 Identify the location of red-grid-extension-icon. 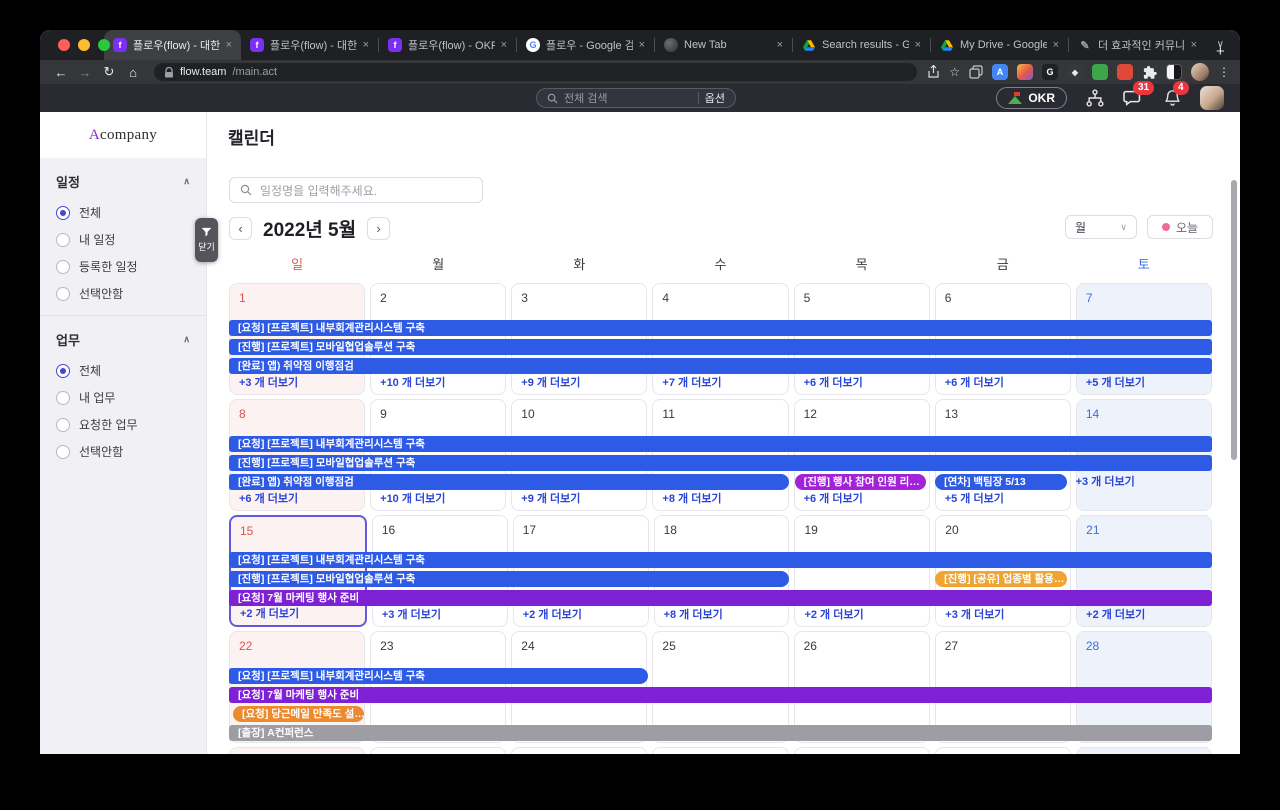
(1125, 72).